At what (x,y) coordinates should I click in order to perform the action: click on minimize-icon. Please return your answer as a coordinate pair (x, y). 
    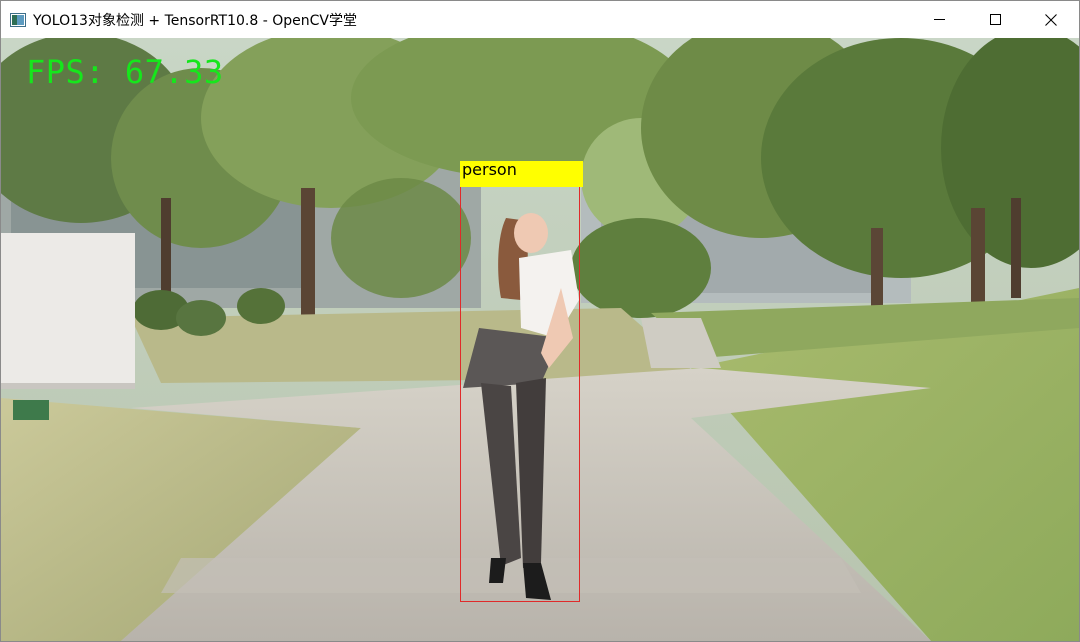
    Looking at the image, I should click on (939, 19).